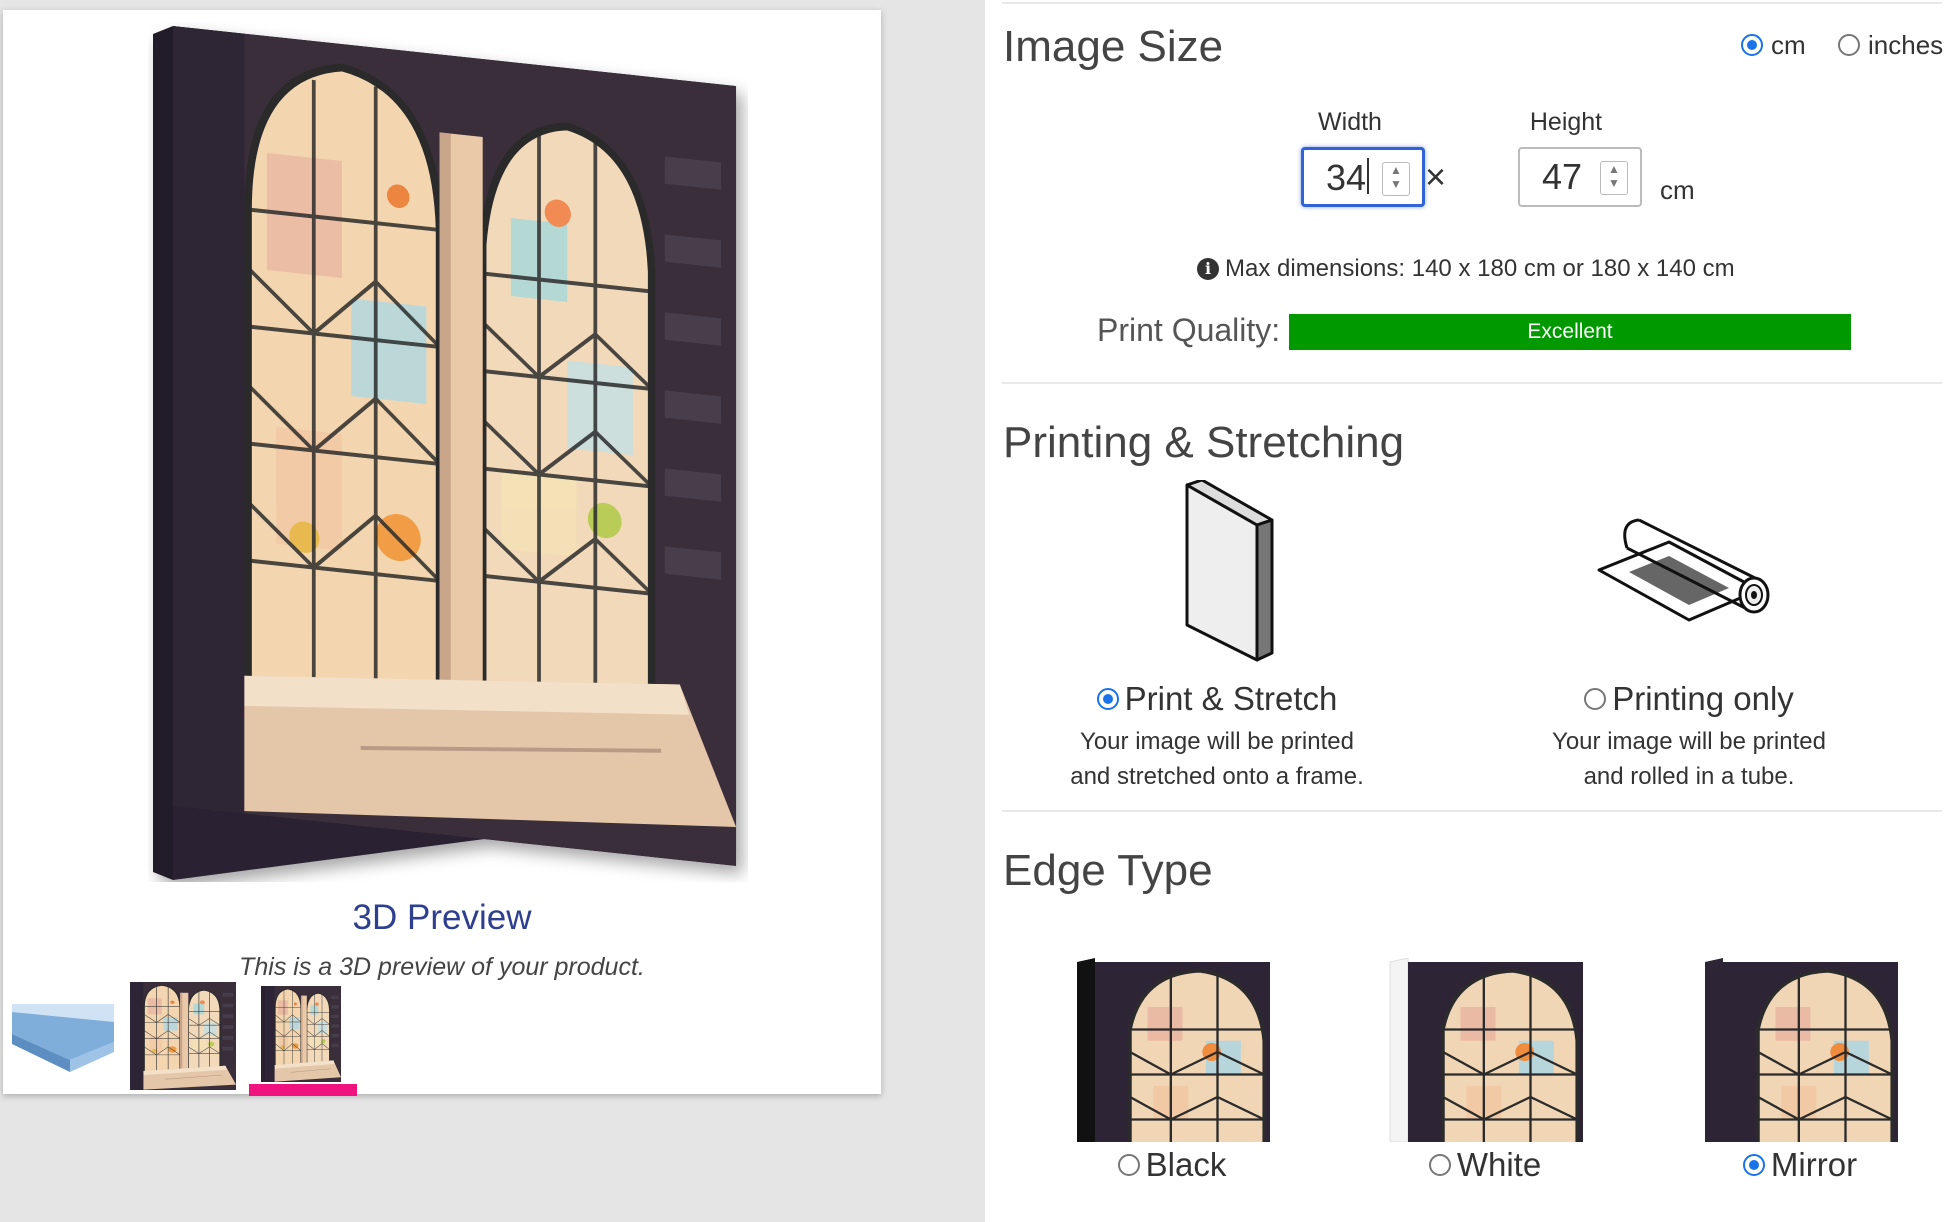 The width and height of the screenshot is (1959, 1222). I want to click on preview-title: 3D Preview, so click(442, 917).